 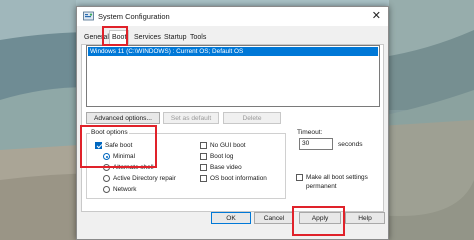 I want to click on tab-boot-label: Boot, so click(x=119, y=37).